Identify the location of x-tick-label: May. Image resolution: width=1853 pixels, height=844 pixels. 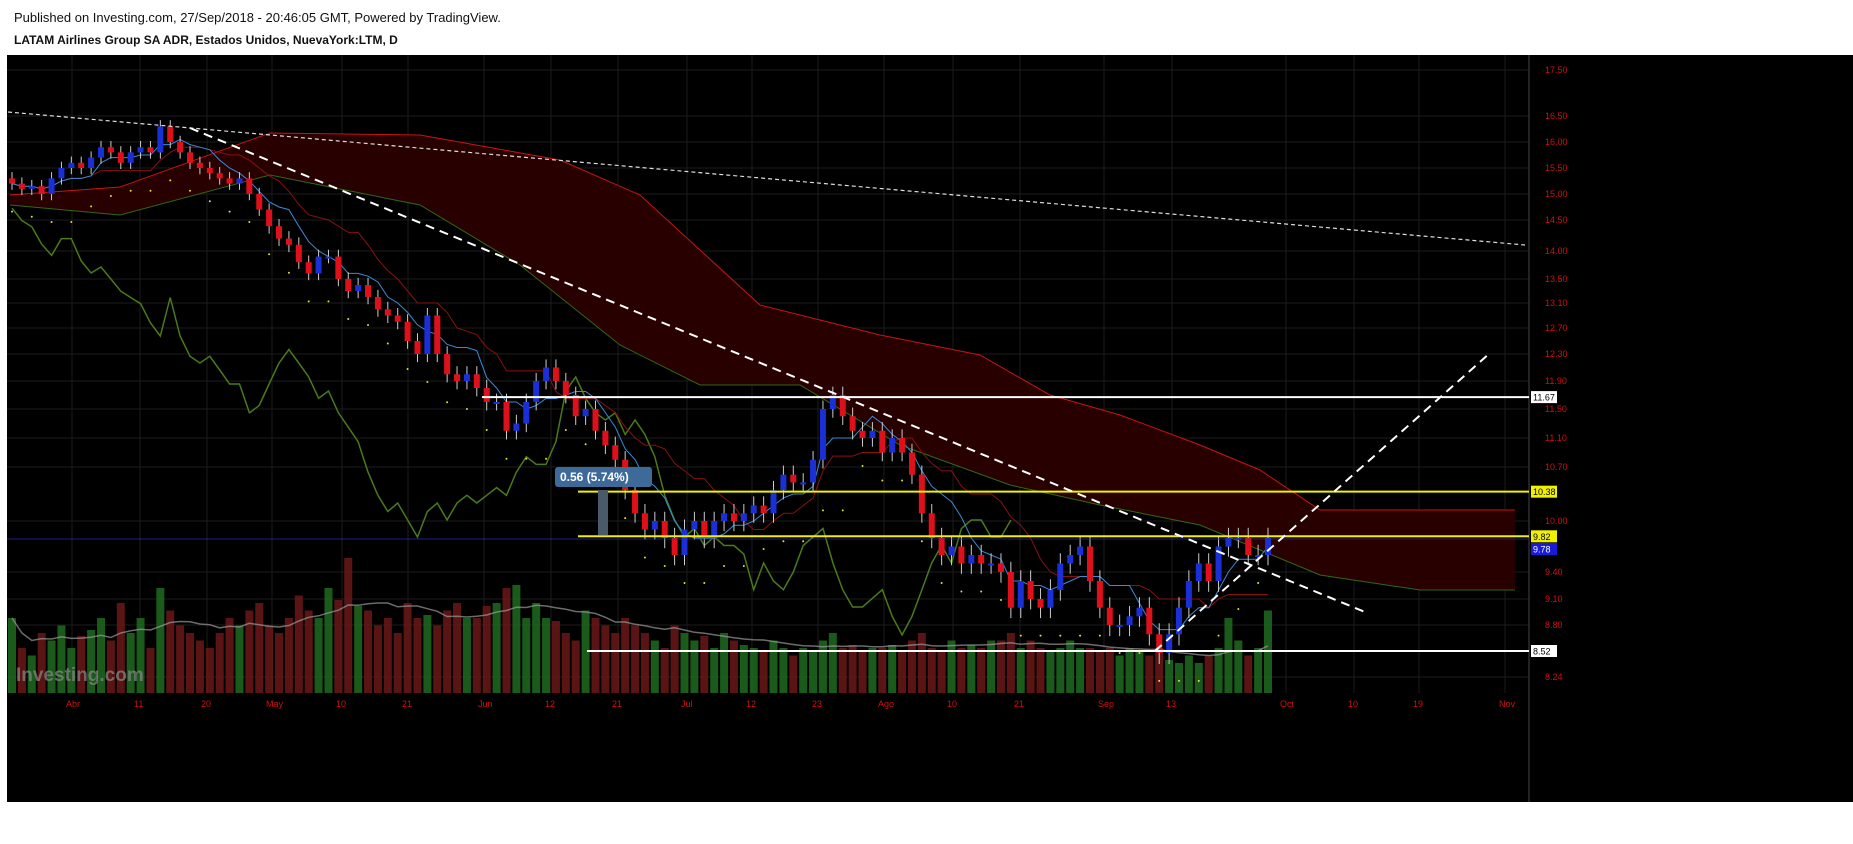
(275, 704).